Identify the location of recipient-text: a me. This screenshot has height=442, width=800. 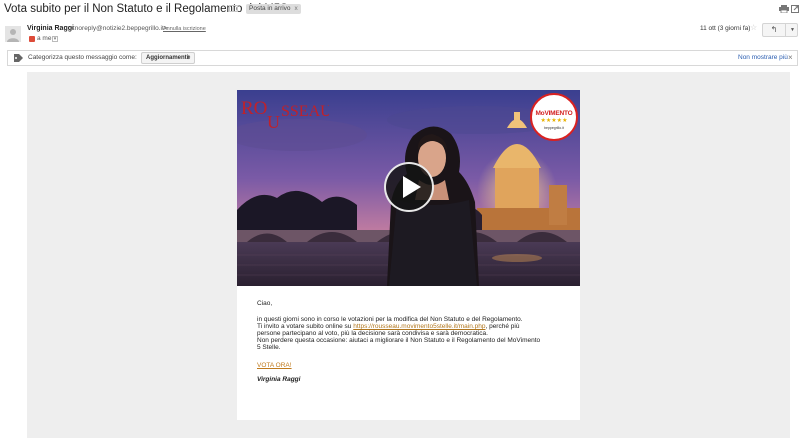
(44, 38).